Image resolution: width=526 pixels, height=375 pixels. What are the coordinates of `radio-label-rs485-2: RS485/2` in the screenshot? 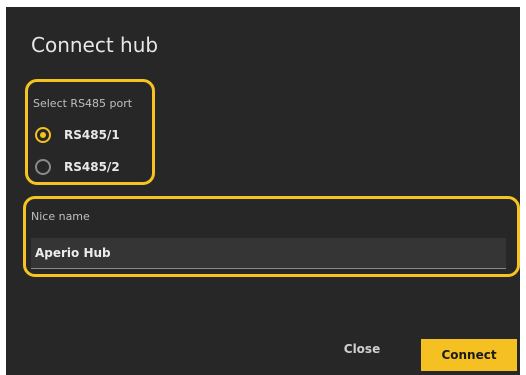 It's located at (92, 167).